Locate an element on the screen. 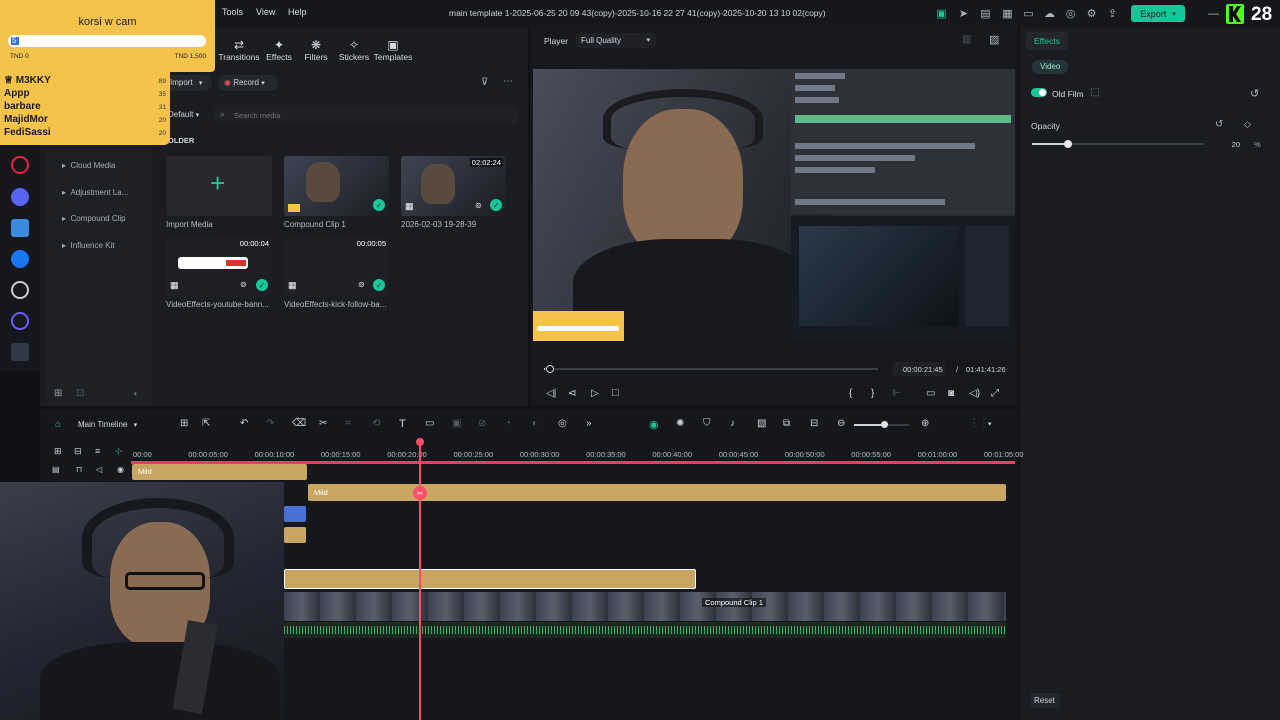 The image size is (1280, 720). play-icon: ▷ is located at coordinates (595, 393).